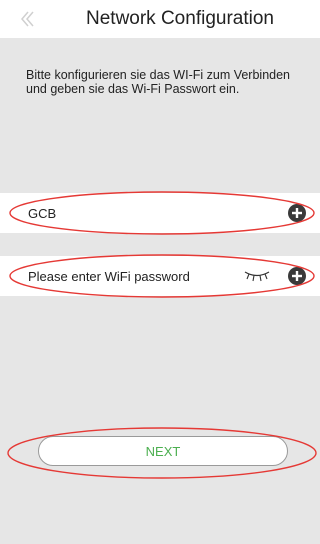 The width and height of the screenshot is (320, 544). What do you see at coordinates (160, 213) in the screenshot?
I see `ssid-field: GCB` at bounding box center [160, 213].